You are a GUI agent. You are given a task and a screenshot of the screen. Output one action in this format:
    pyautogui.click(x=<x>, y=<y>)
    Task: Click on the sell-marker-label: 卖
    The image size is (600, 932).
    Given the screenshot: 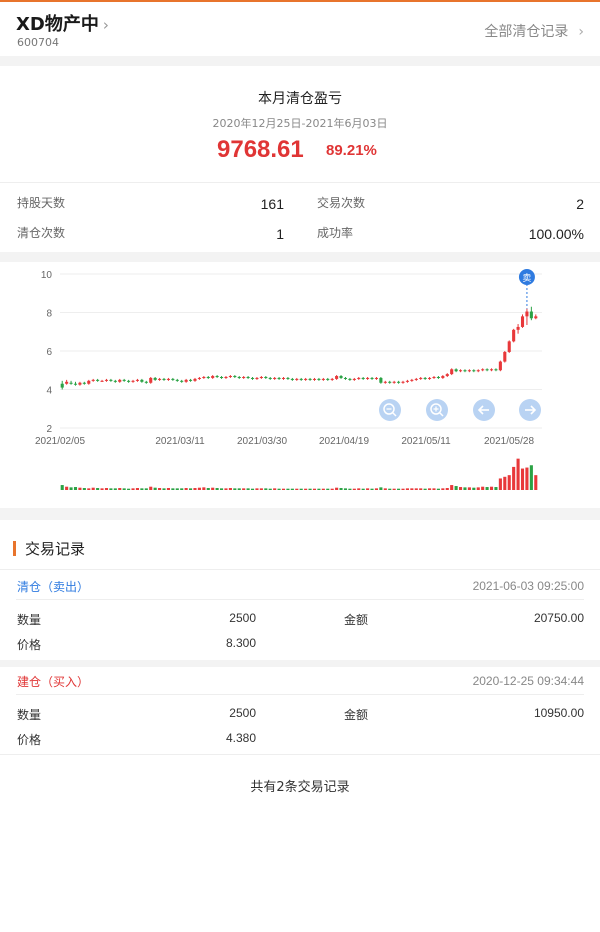 What is the action you would take?
    pyautogui.click(x=526, y=278)
    